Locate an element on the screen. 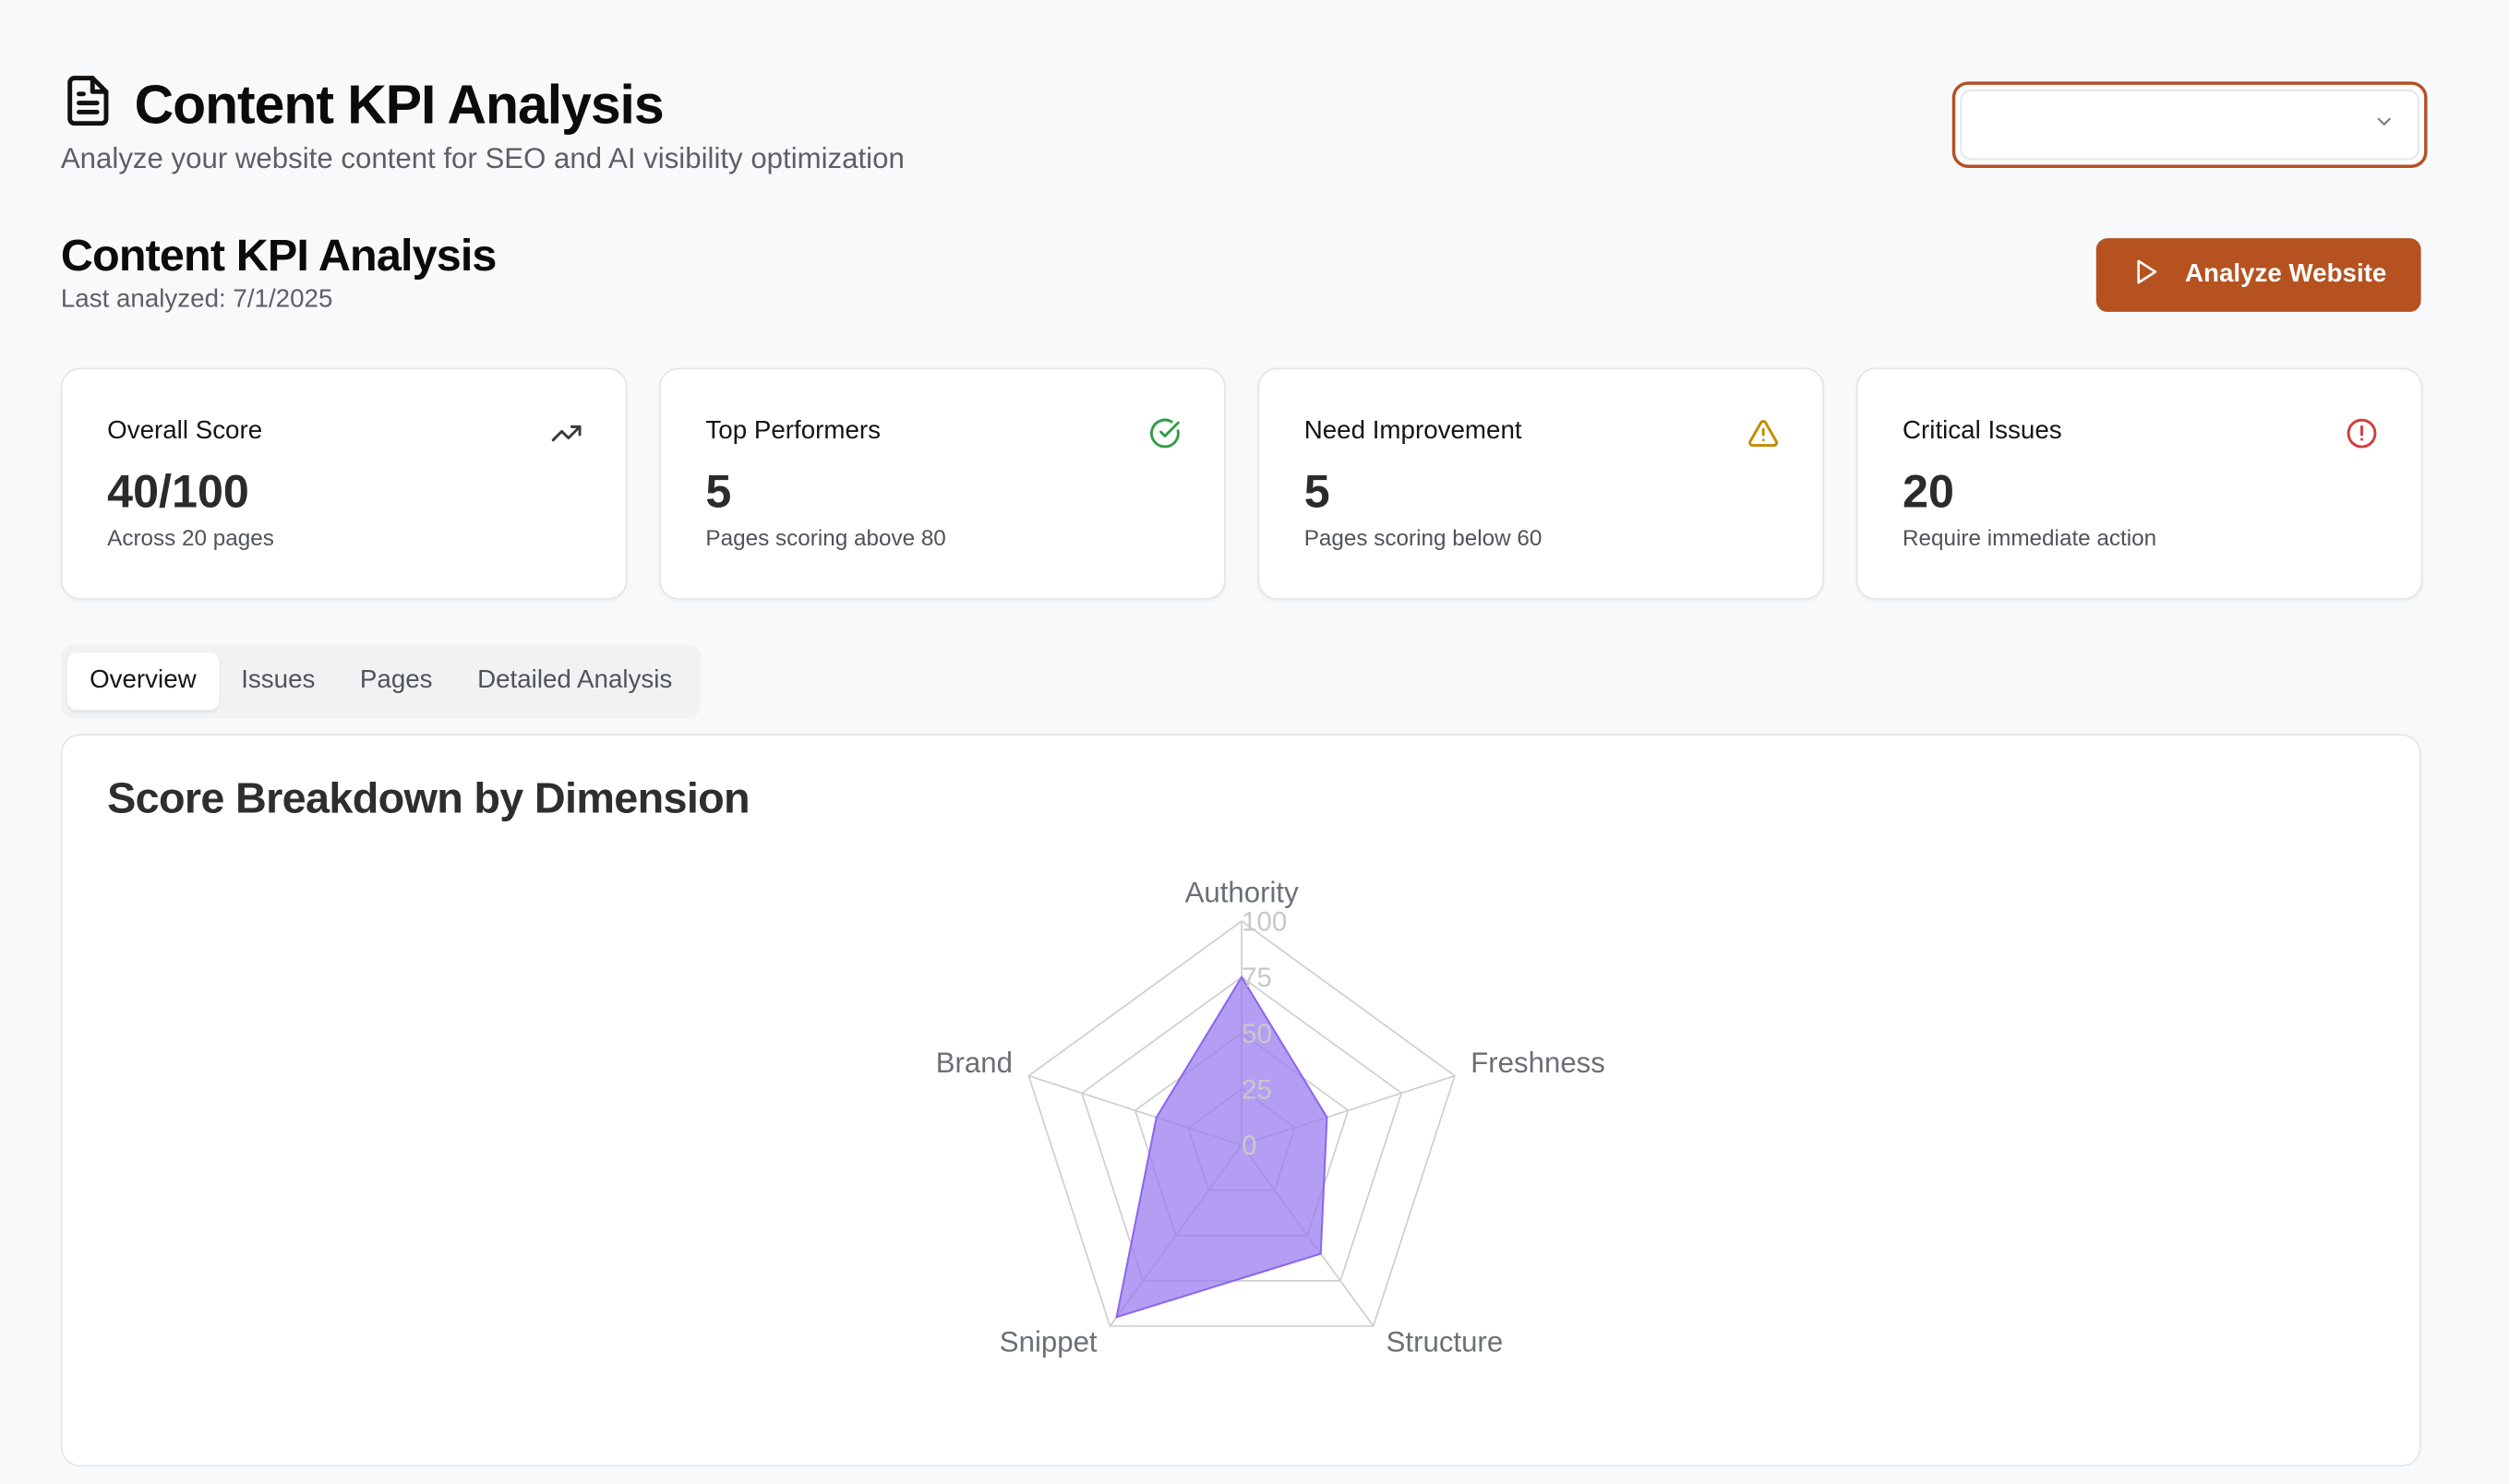  alert-circle-icon is located at coordinates (2362, 433).